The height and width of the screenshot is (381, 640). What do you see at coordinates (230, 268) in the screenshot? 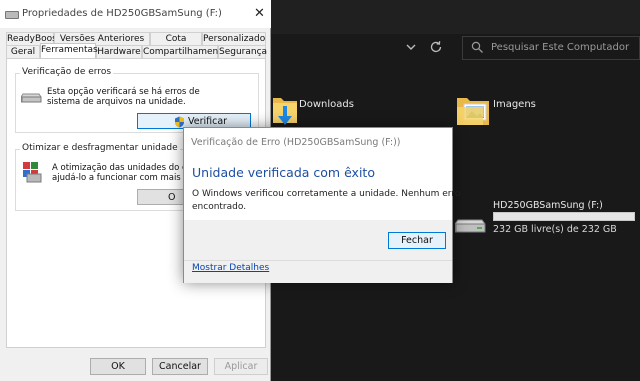
I see `show-details-link: Mostrar Detalhes` at bounding box center [230, 268].